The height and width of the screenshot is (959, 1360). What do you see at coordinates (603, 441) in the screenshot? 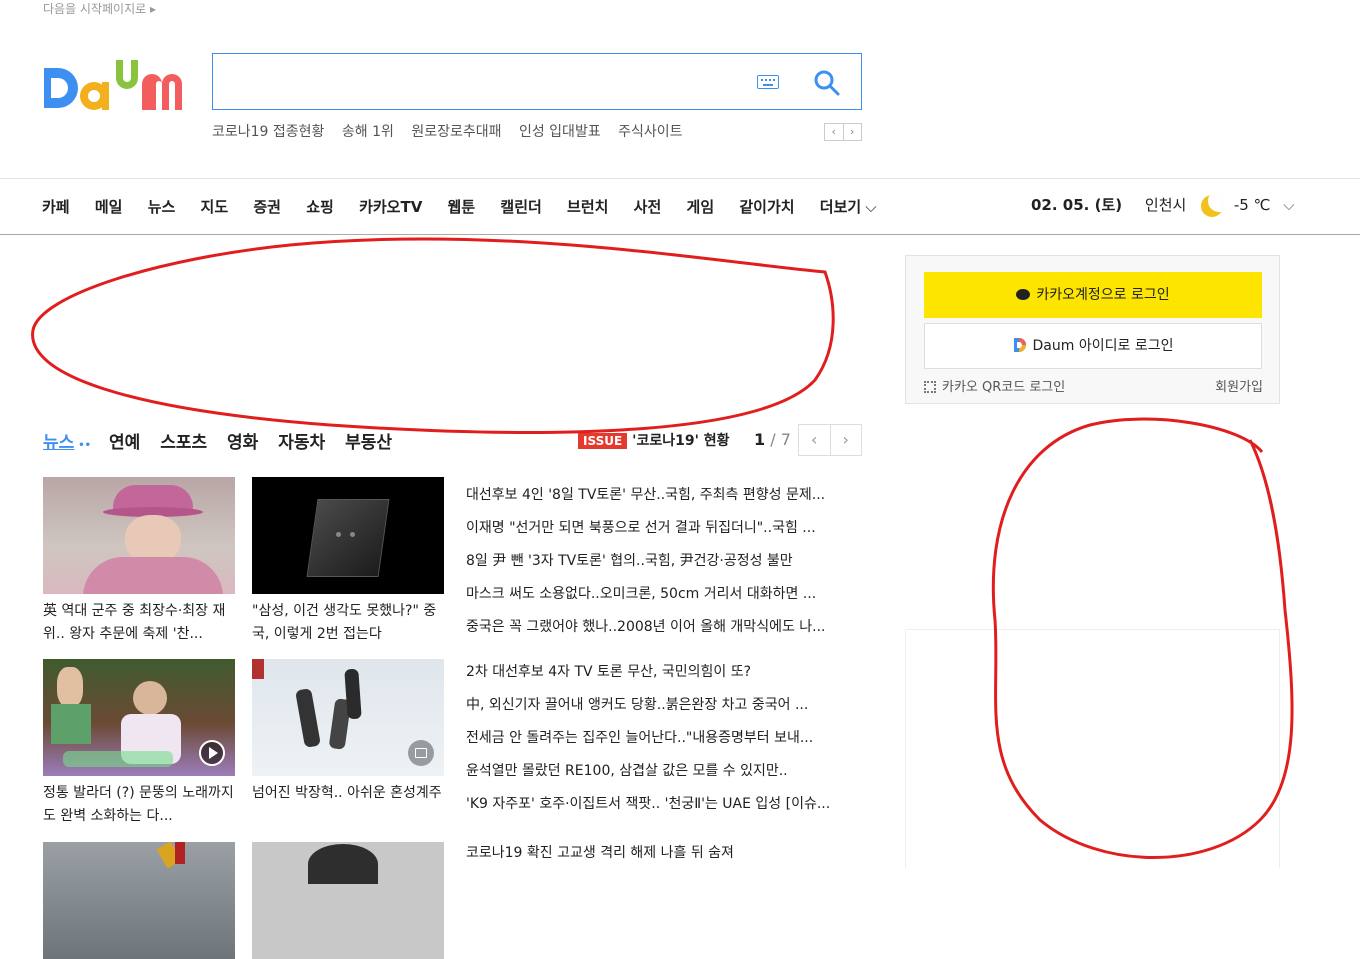
I see `issue-badge: ISSUE` at bounding box center [603, 441].